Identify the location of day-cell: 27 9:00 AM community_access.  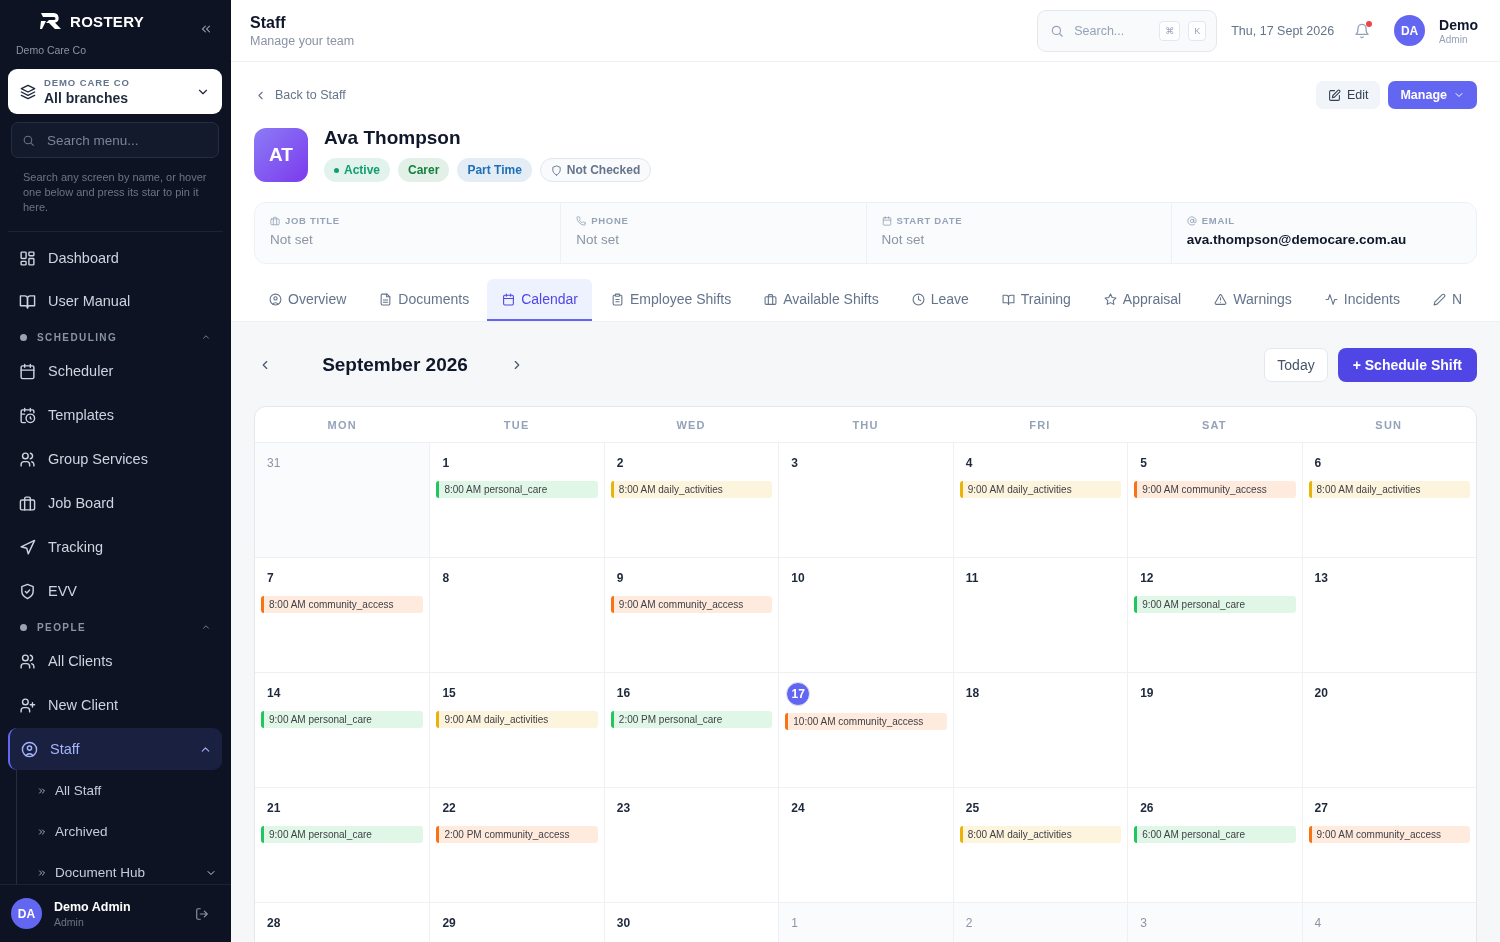
(1388, 844).